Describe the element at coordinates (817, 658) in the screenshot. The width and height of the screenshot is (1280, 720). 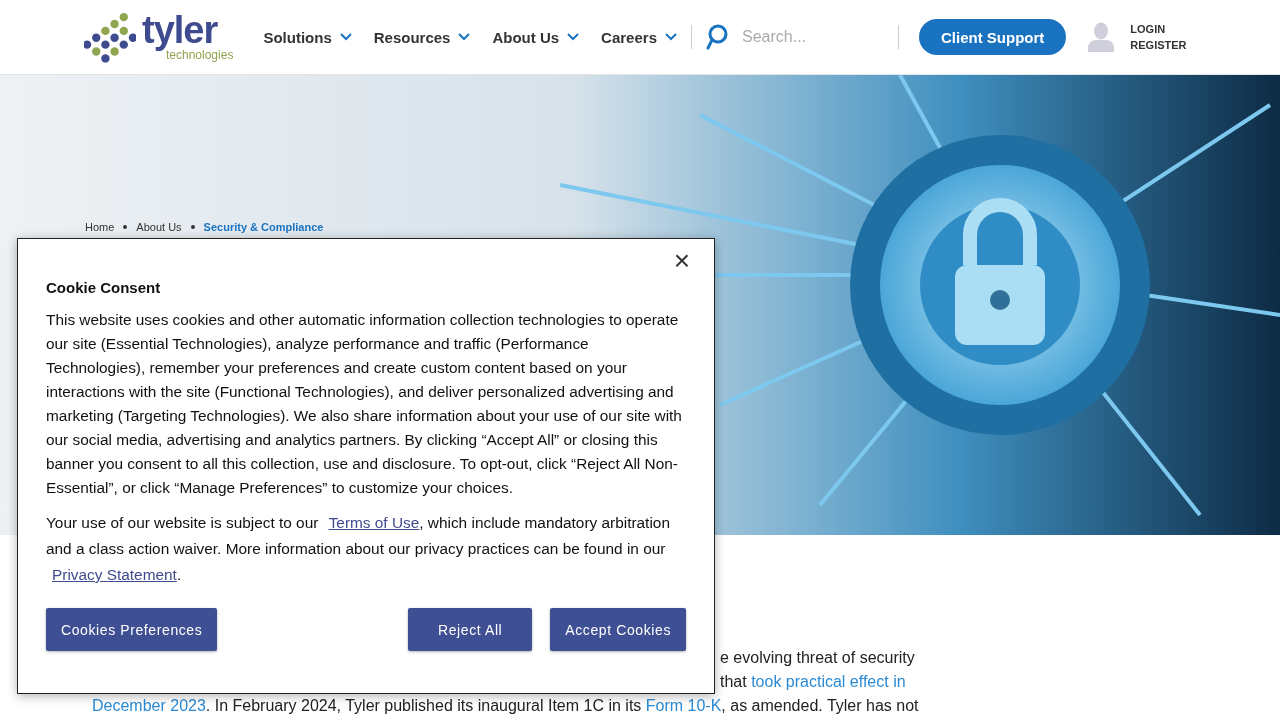
I see `body-text: e evolving threat of security` at that location.